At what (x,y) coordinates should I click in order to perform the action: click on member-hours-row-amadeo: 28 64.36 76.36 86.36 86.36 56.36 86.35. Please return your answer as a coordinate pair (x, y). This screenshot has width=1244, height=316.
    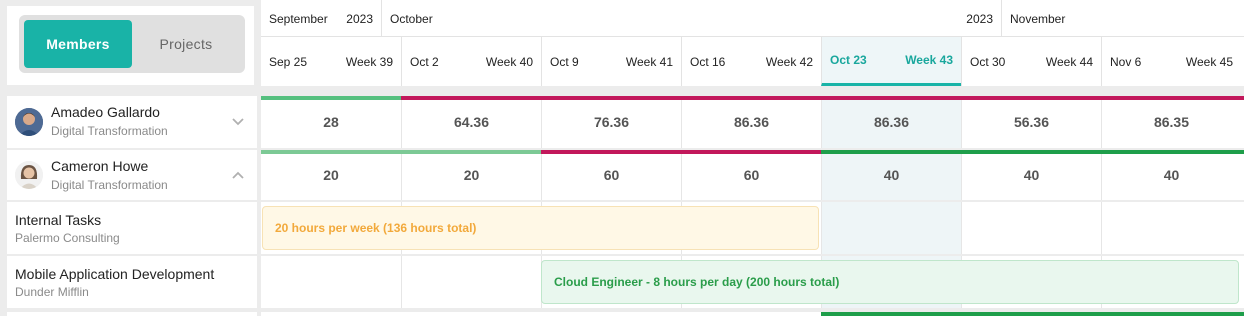
    Looking at the image, I should click on (752, 122).